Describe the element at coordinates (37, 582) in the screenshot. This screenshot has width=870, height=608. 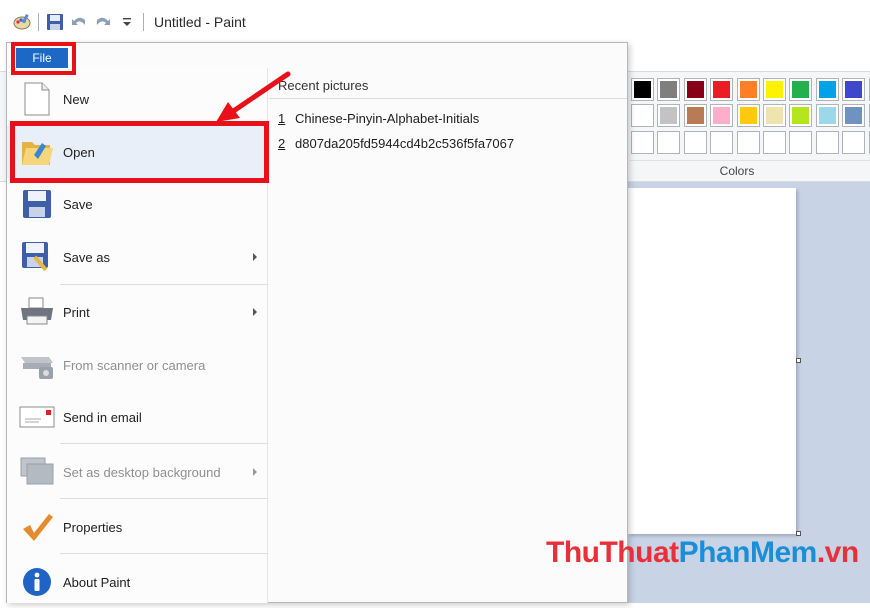
I see `info-icon` at that location.